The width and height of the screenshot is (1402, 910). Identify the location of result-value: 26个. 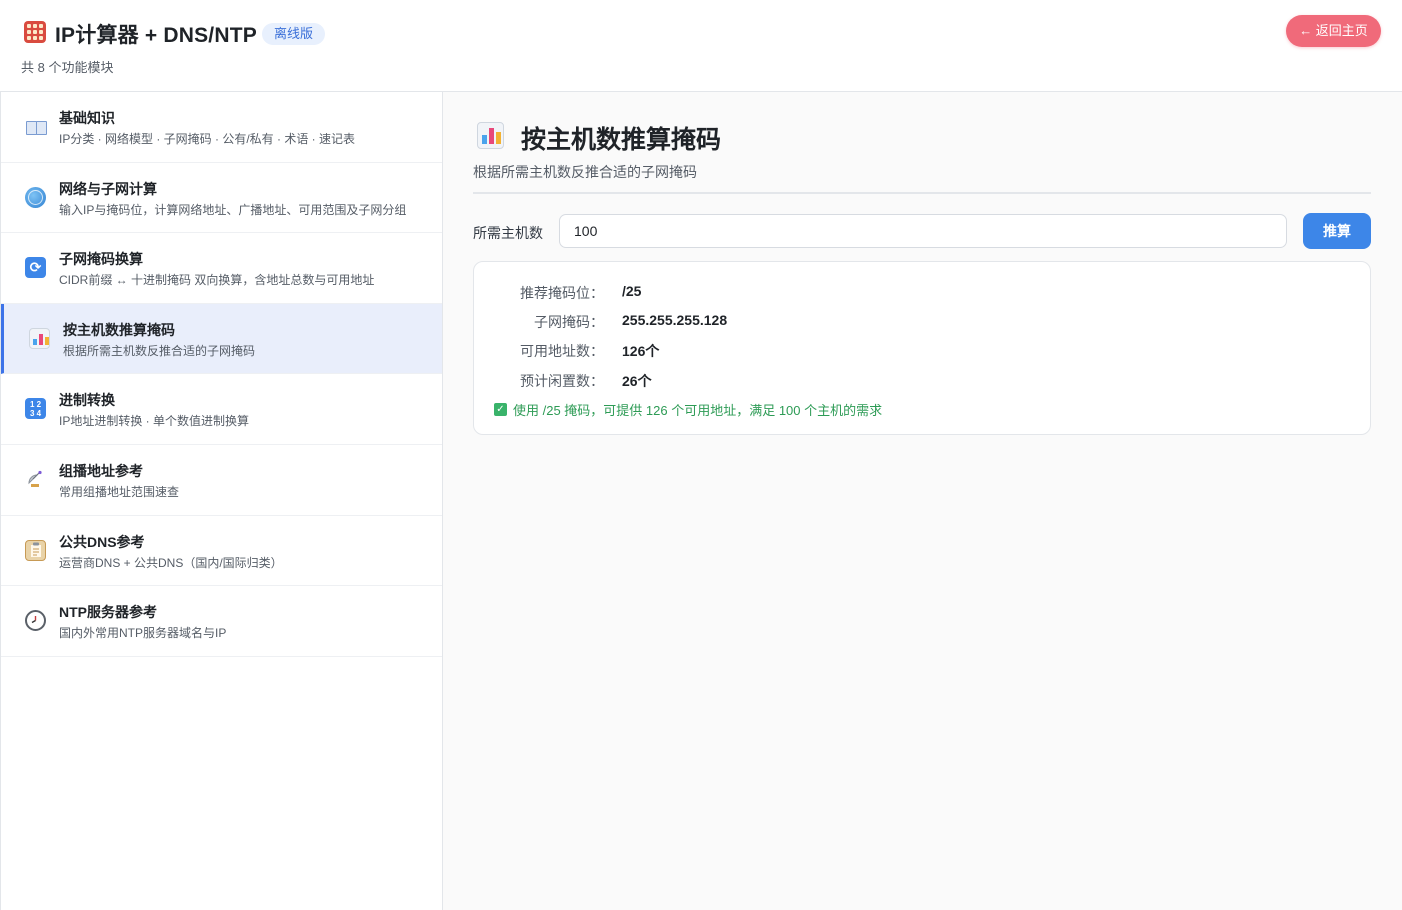
(637, 381).